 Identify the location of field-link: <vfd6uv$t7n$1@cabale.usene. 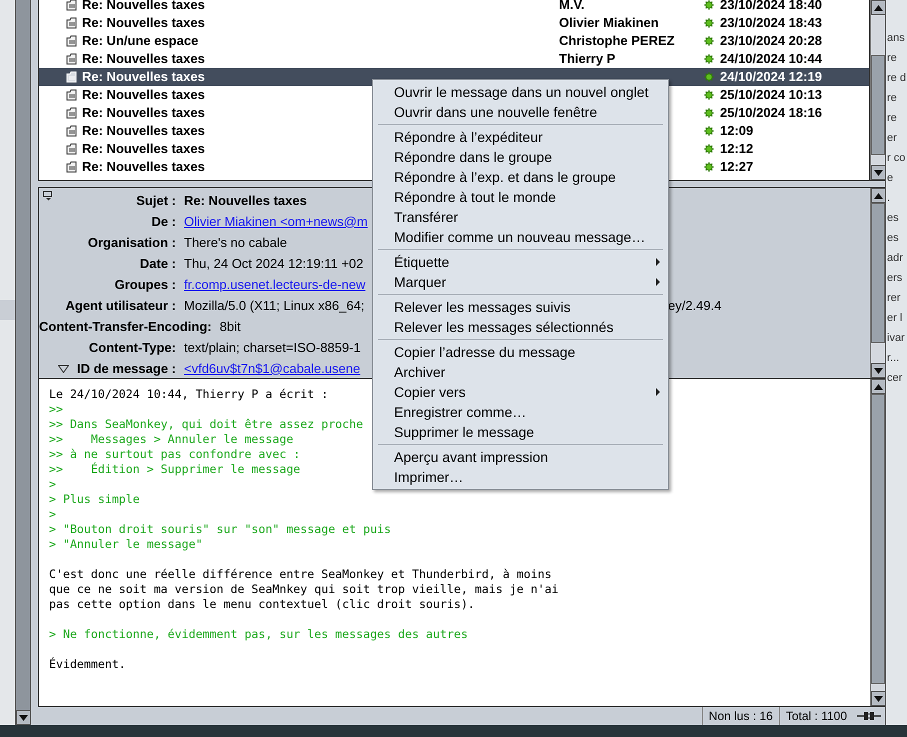
(272, 368).